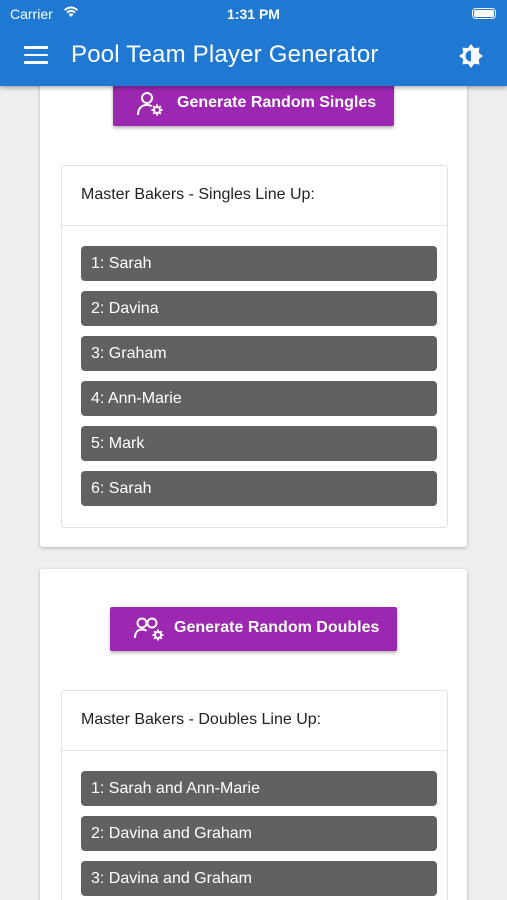 The height and width of the screenshot is (900, 507). Describe the element at coordinates (36, 56) in the screenshot. I see `hamburger-menu-icon` at that location.